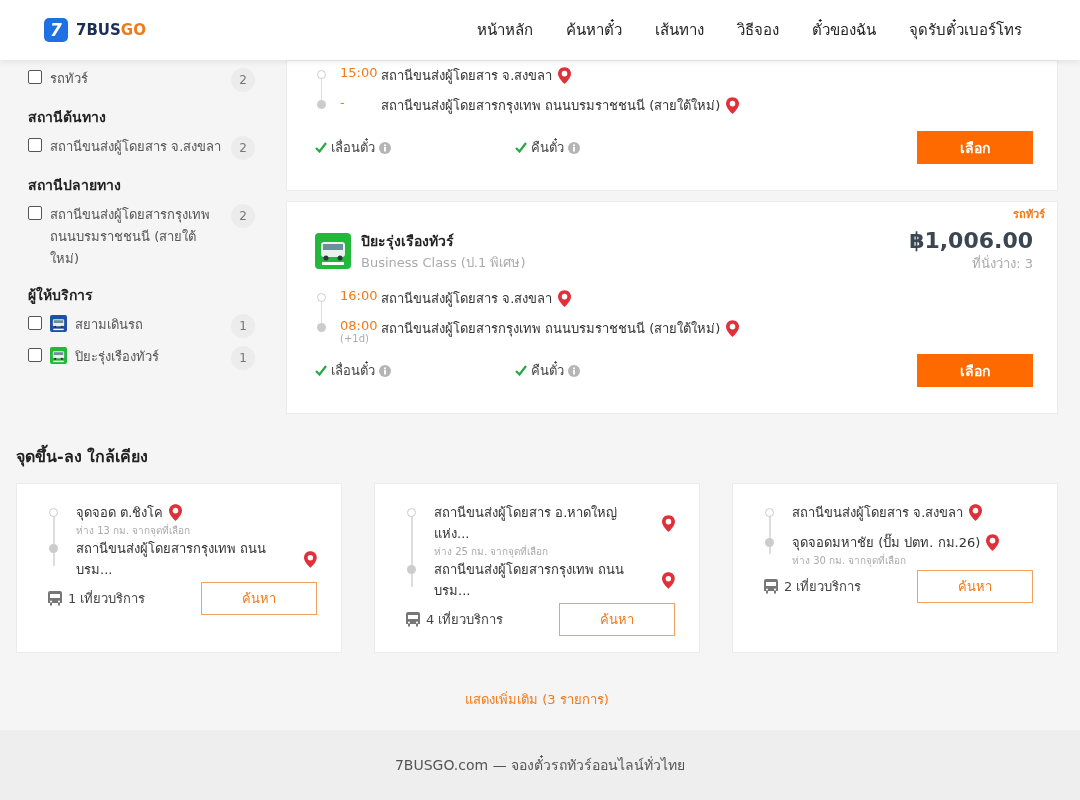  What do you see at coordinates (594, 30) in the screenshot?
I see `nav-link: ค้นหาตั๋ว` at bounding box center [594, 30].